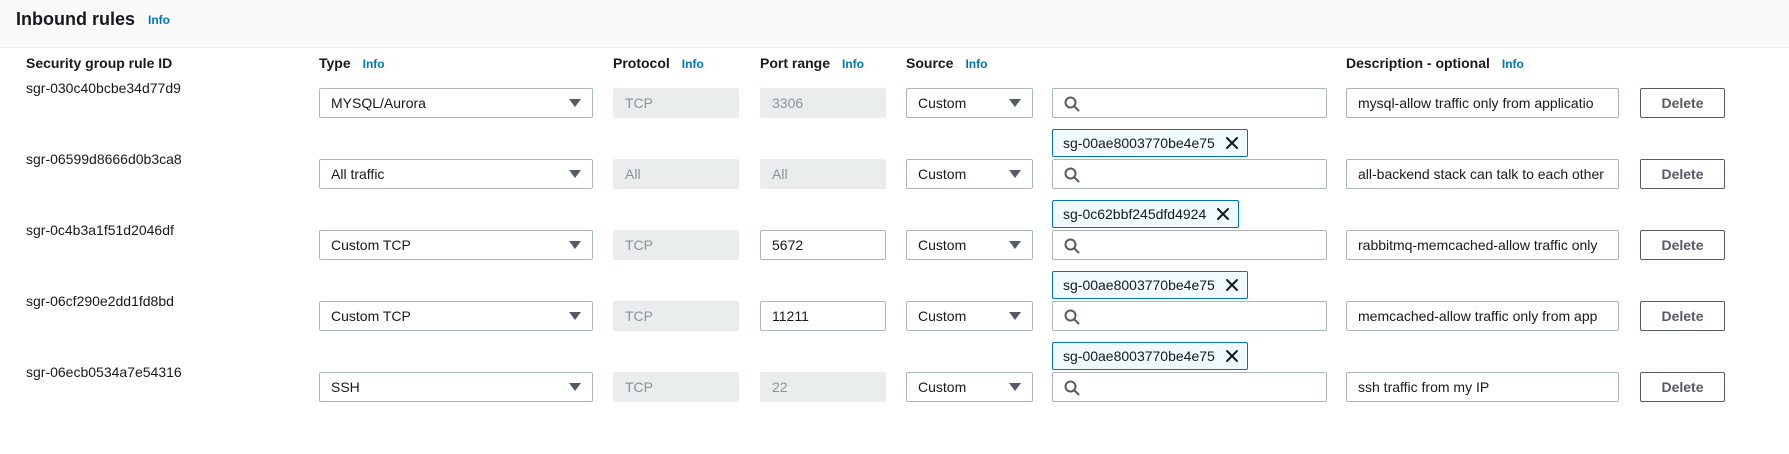 This screenshot has width=1789, height=454. What do you see at coordinates (1139, 356) in the screenshot?
I see `source-token-label: sg-00ae8003770be4e75` at bounding box center [1139, 356].